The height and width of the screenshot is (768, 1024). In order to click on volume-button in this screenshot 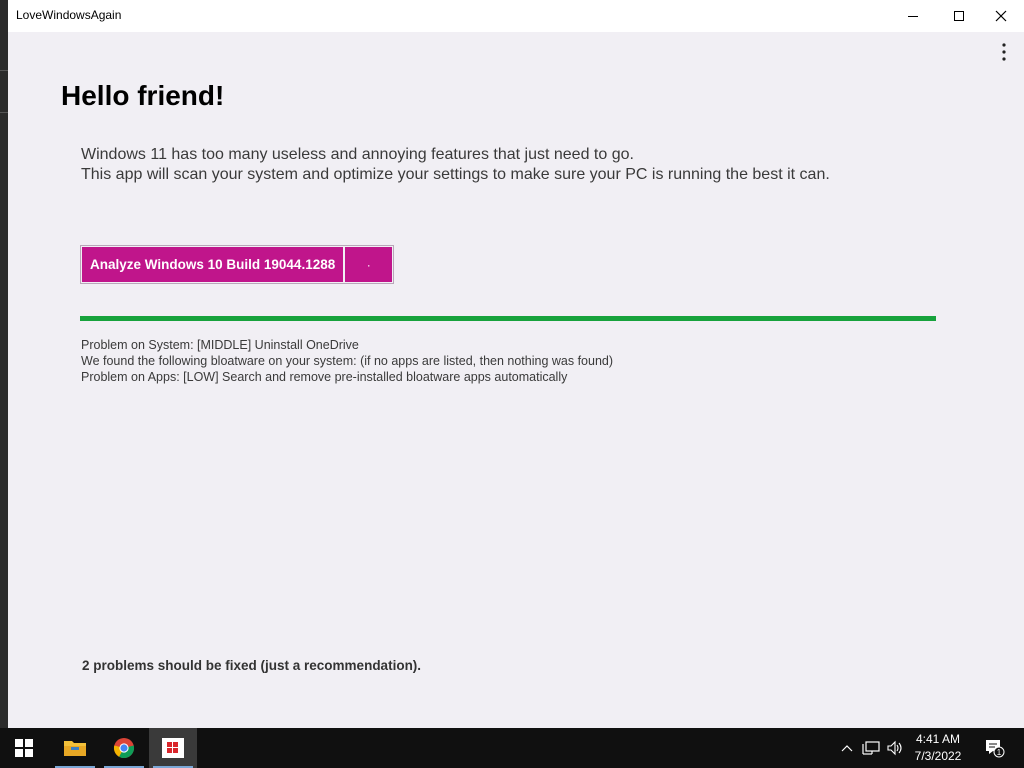, I will do `click(895, 748)`.